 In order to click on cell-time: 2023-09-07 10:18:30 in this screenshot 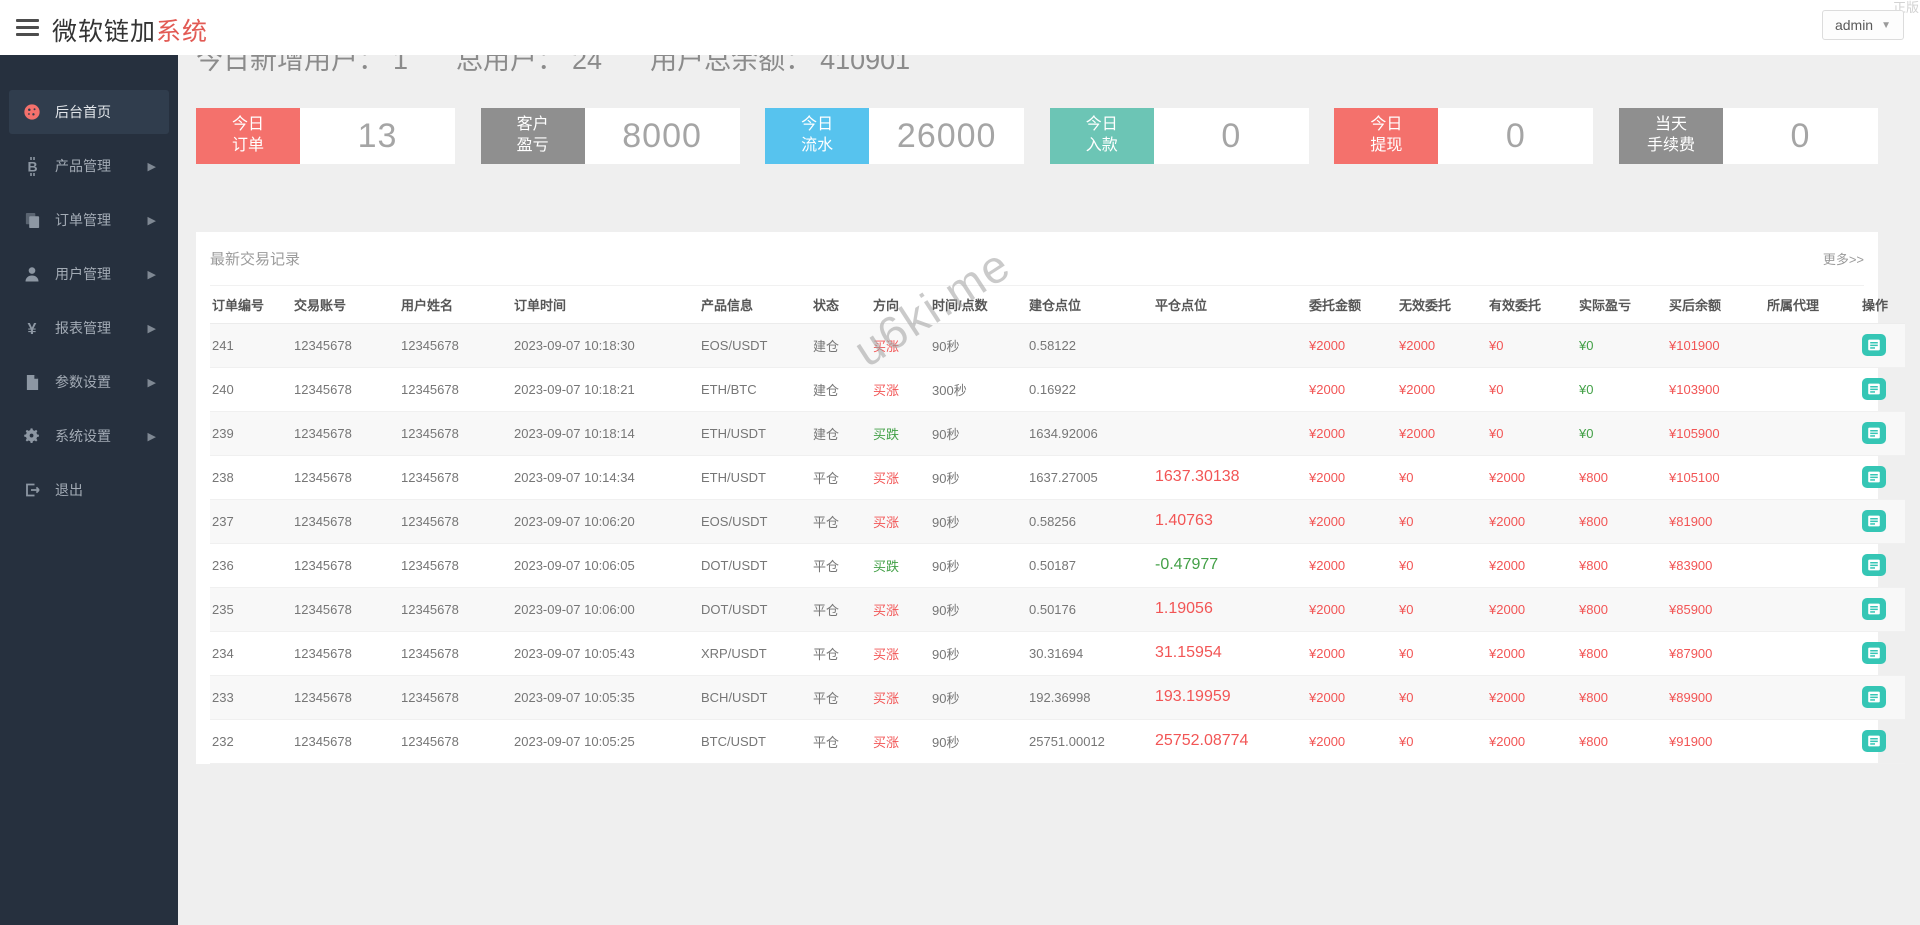, I will do `click(605, 345)`.